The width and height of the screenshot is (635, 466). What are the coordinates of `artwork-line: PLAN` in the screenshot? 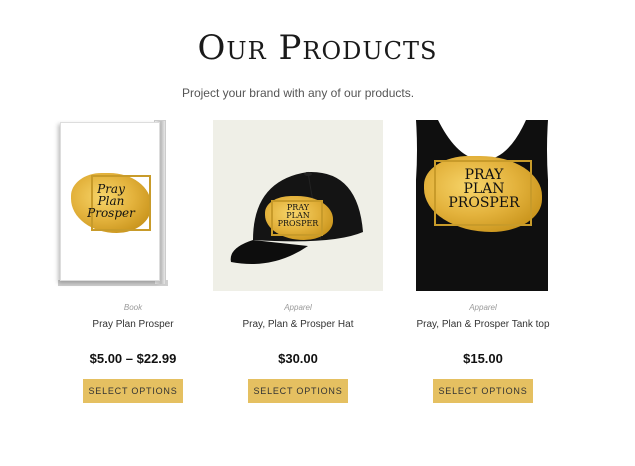 It's located at (484, 189).